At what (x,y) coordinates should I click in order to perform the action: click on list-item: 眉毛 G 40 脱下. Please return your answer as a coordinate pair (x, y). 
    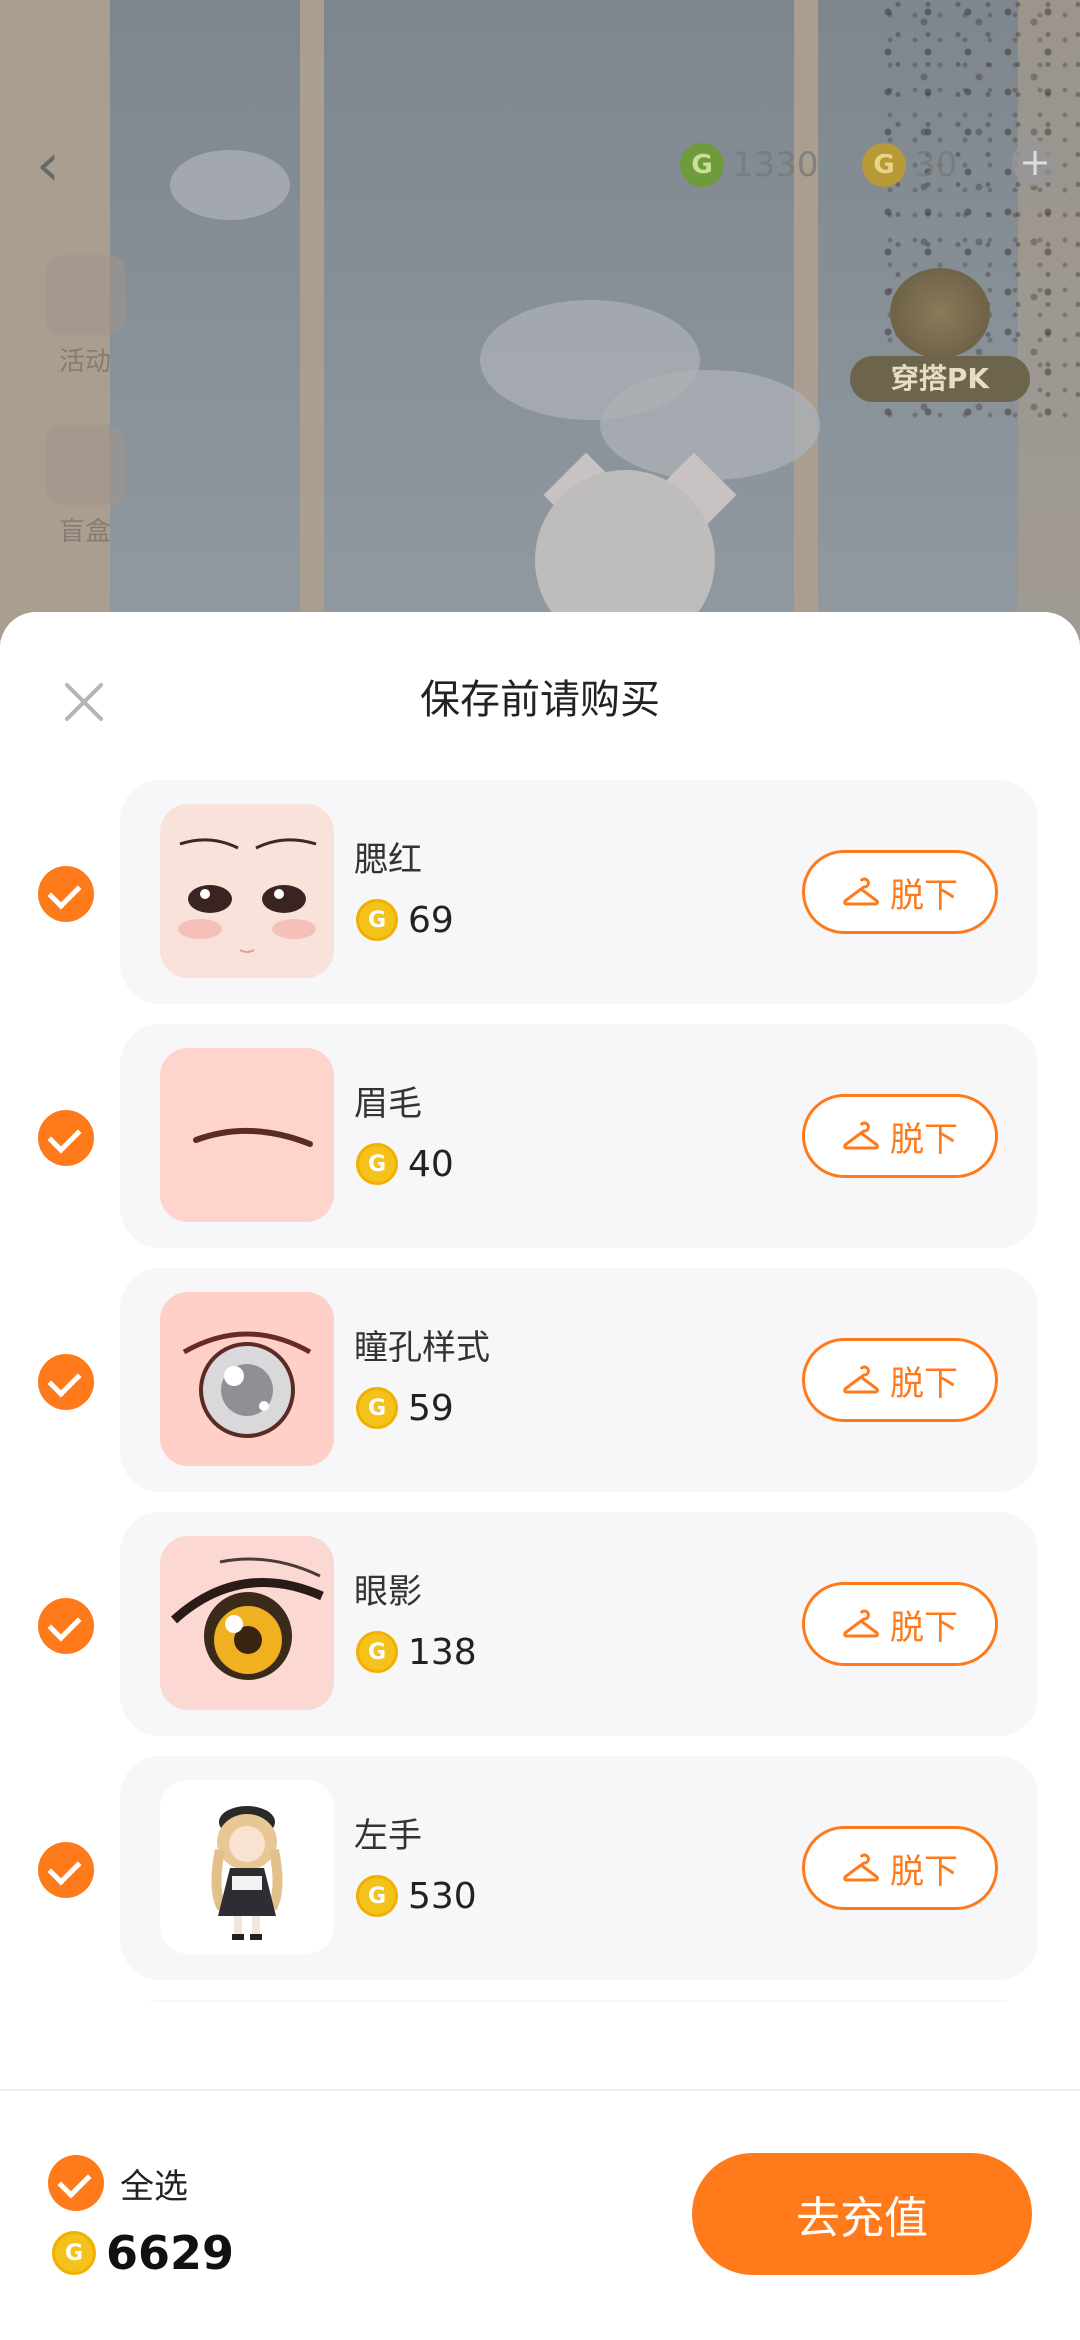
    Looking at the image, I should click on (540, 1136).